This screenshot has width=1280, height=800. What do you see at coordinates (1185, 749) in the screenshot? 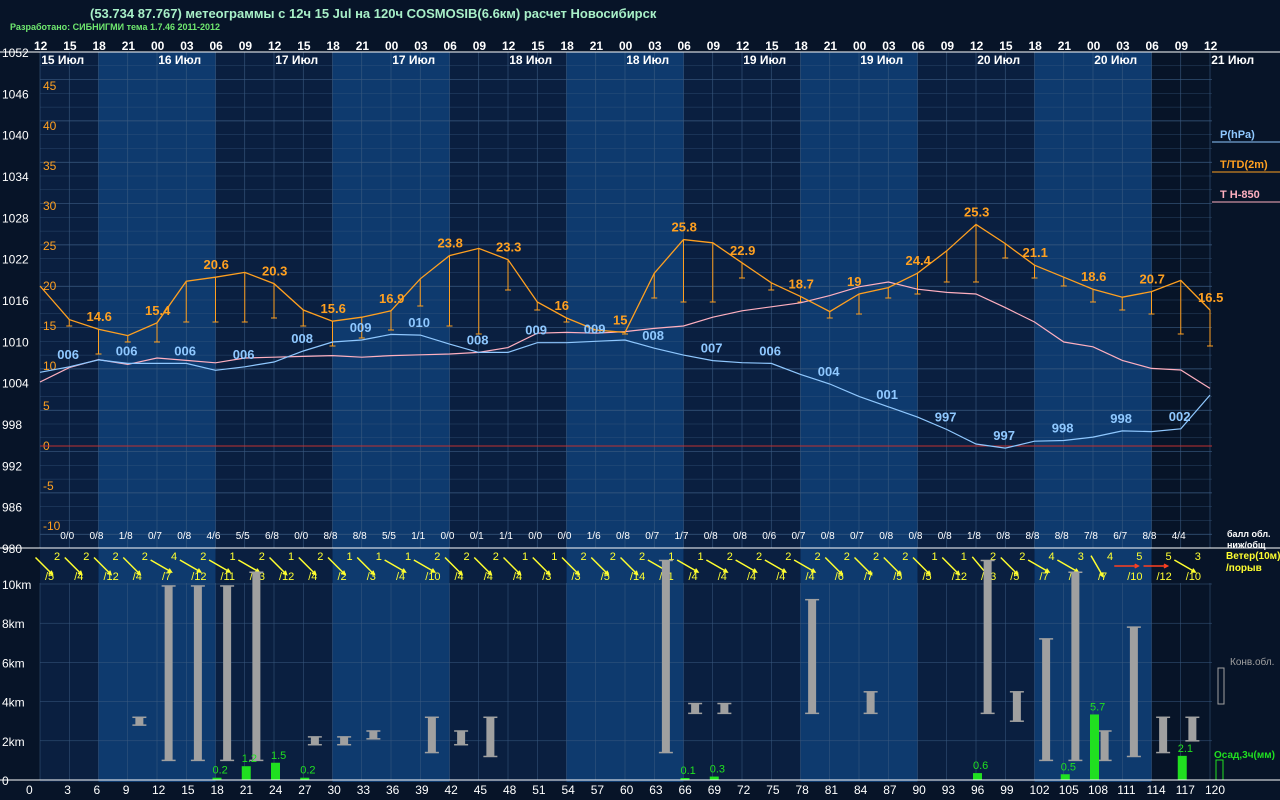
I see `precip-label: 2.1` at bounding box center [1185, 749].